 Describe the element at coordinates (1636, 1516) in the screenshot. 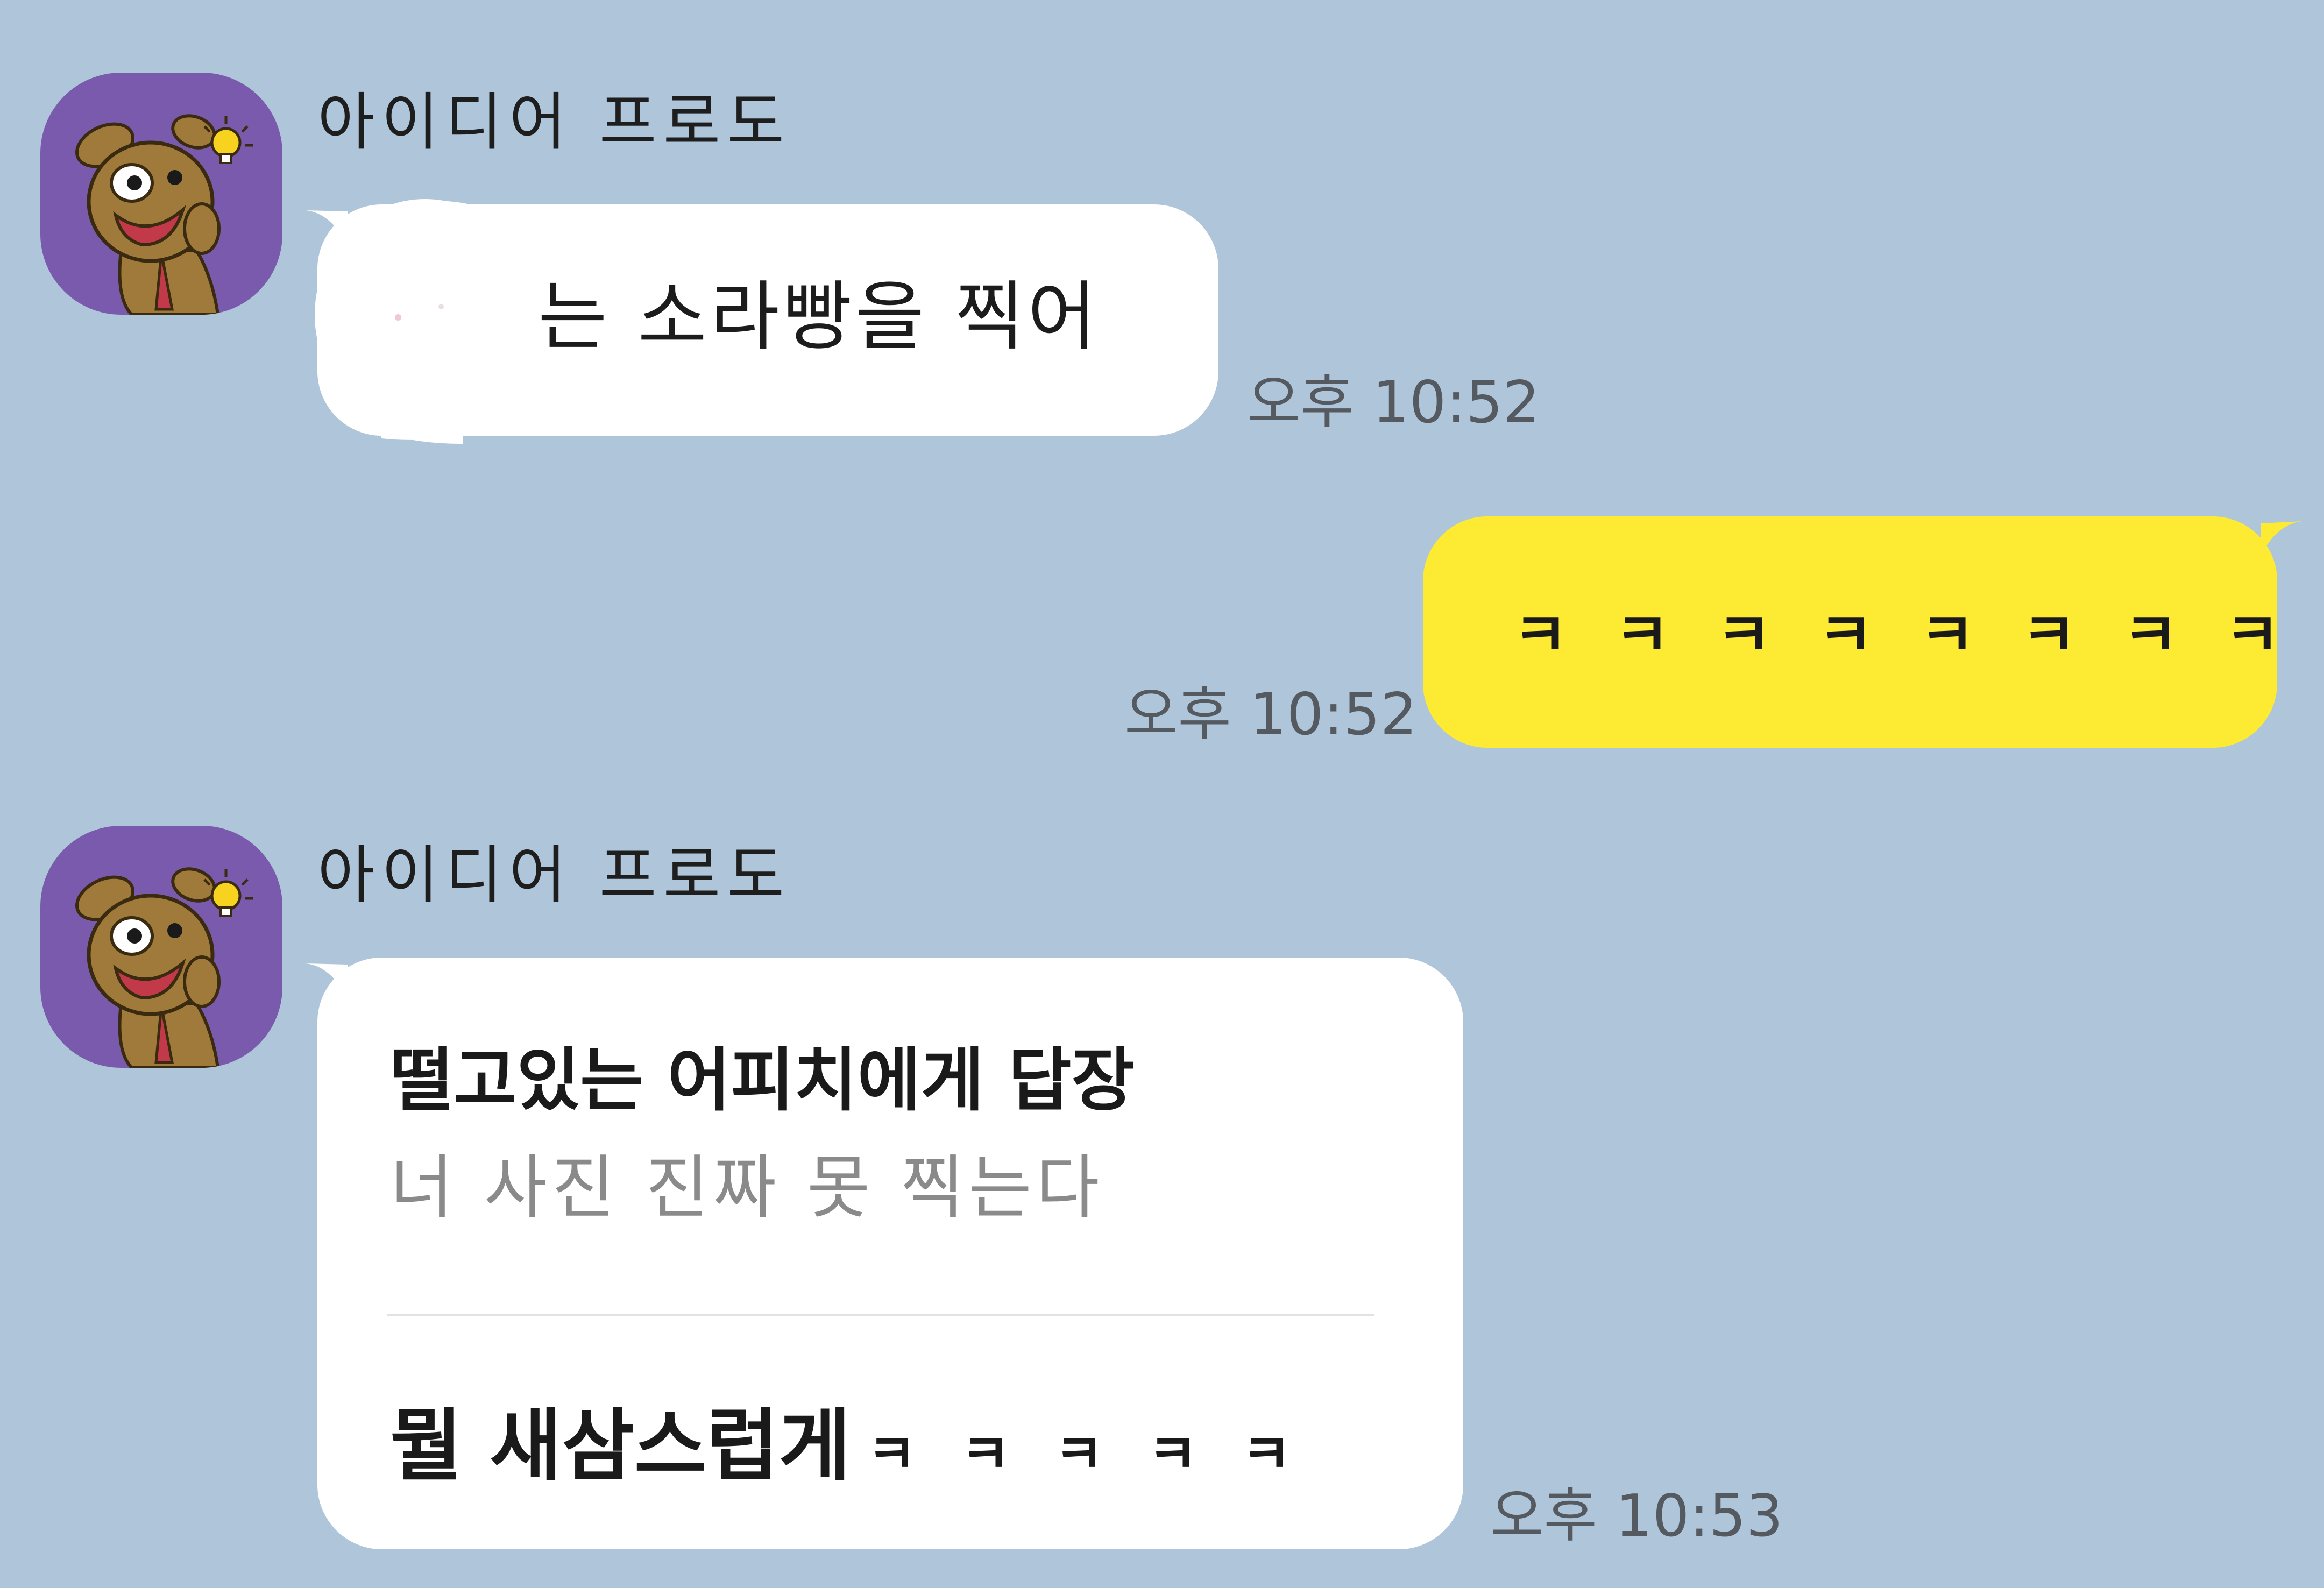

I see `message-time: 오후 10:53` at that location.